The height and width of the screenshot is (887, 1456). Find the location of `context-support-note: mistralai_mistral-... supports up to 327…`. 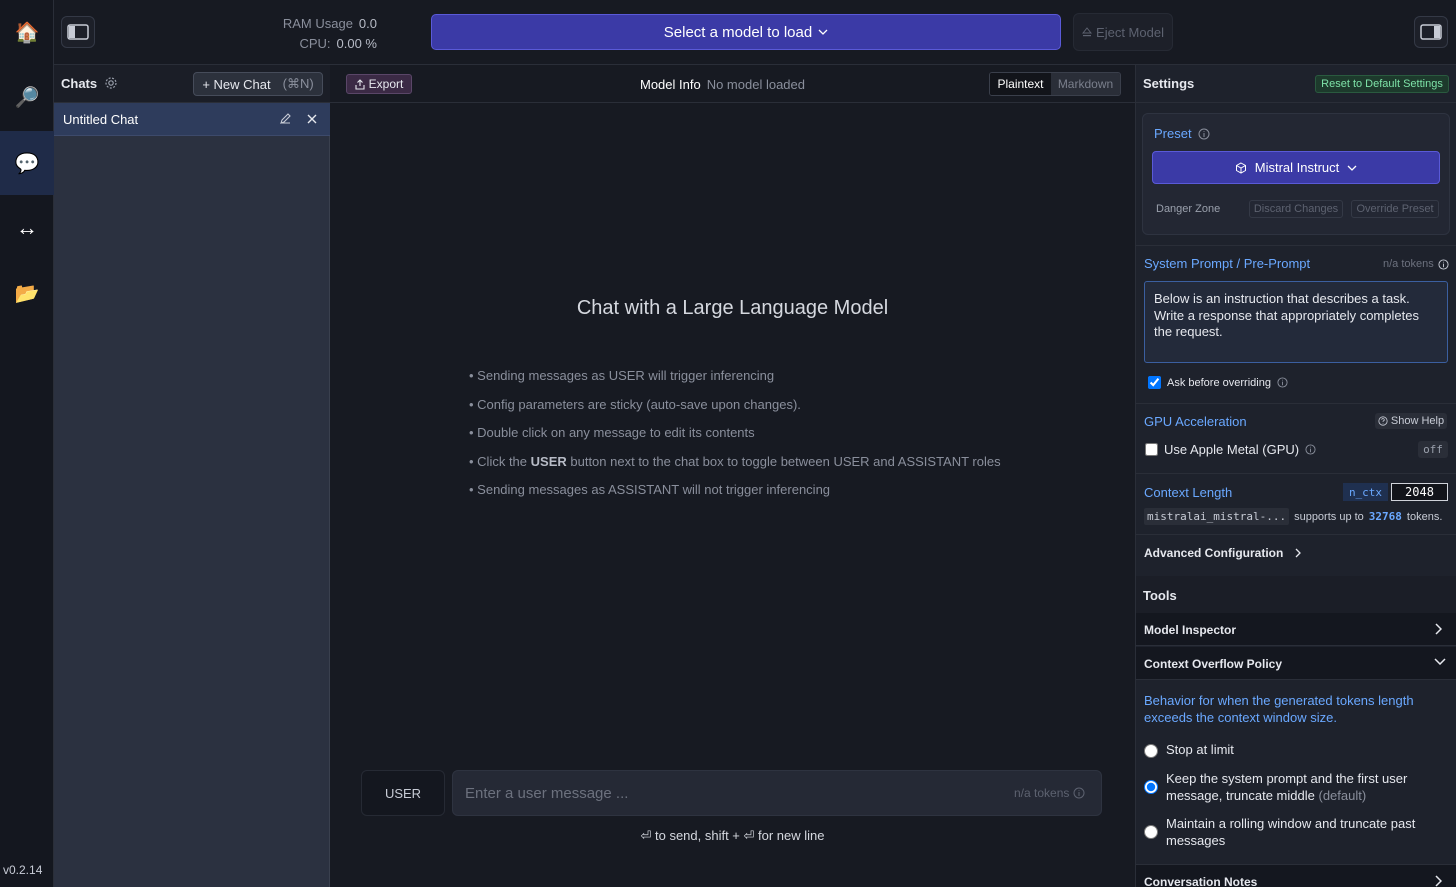

context-support-note: mistralai_mistral-... supports up to 327… is located at coordinates (1293, 516).